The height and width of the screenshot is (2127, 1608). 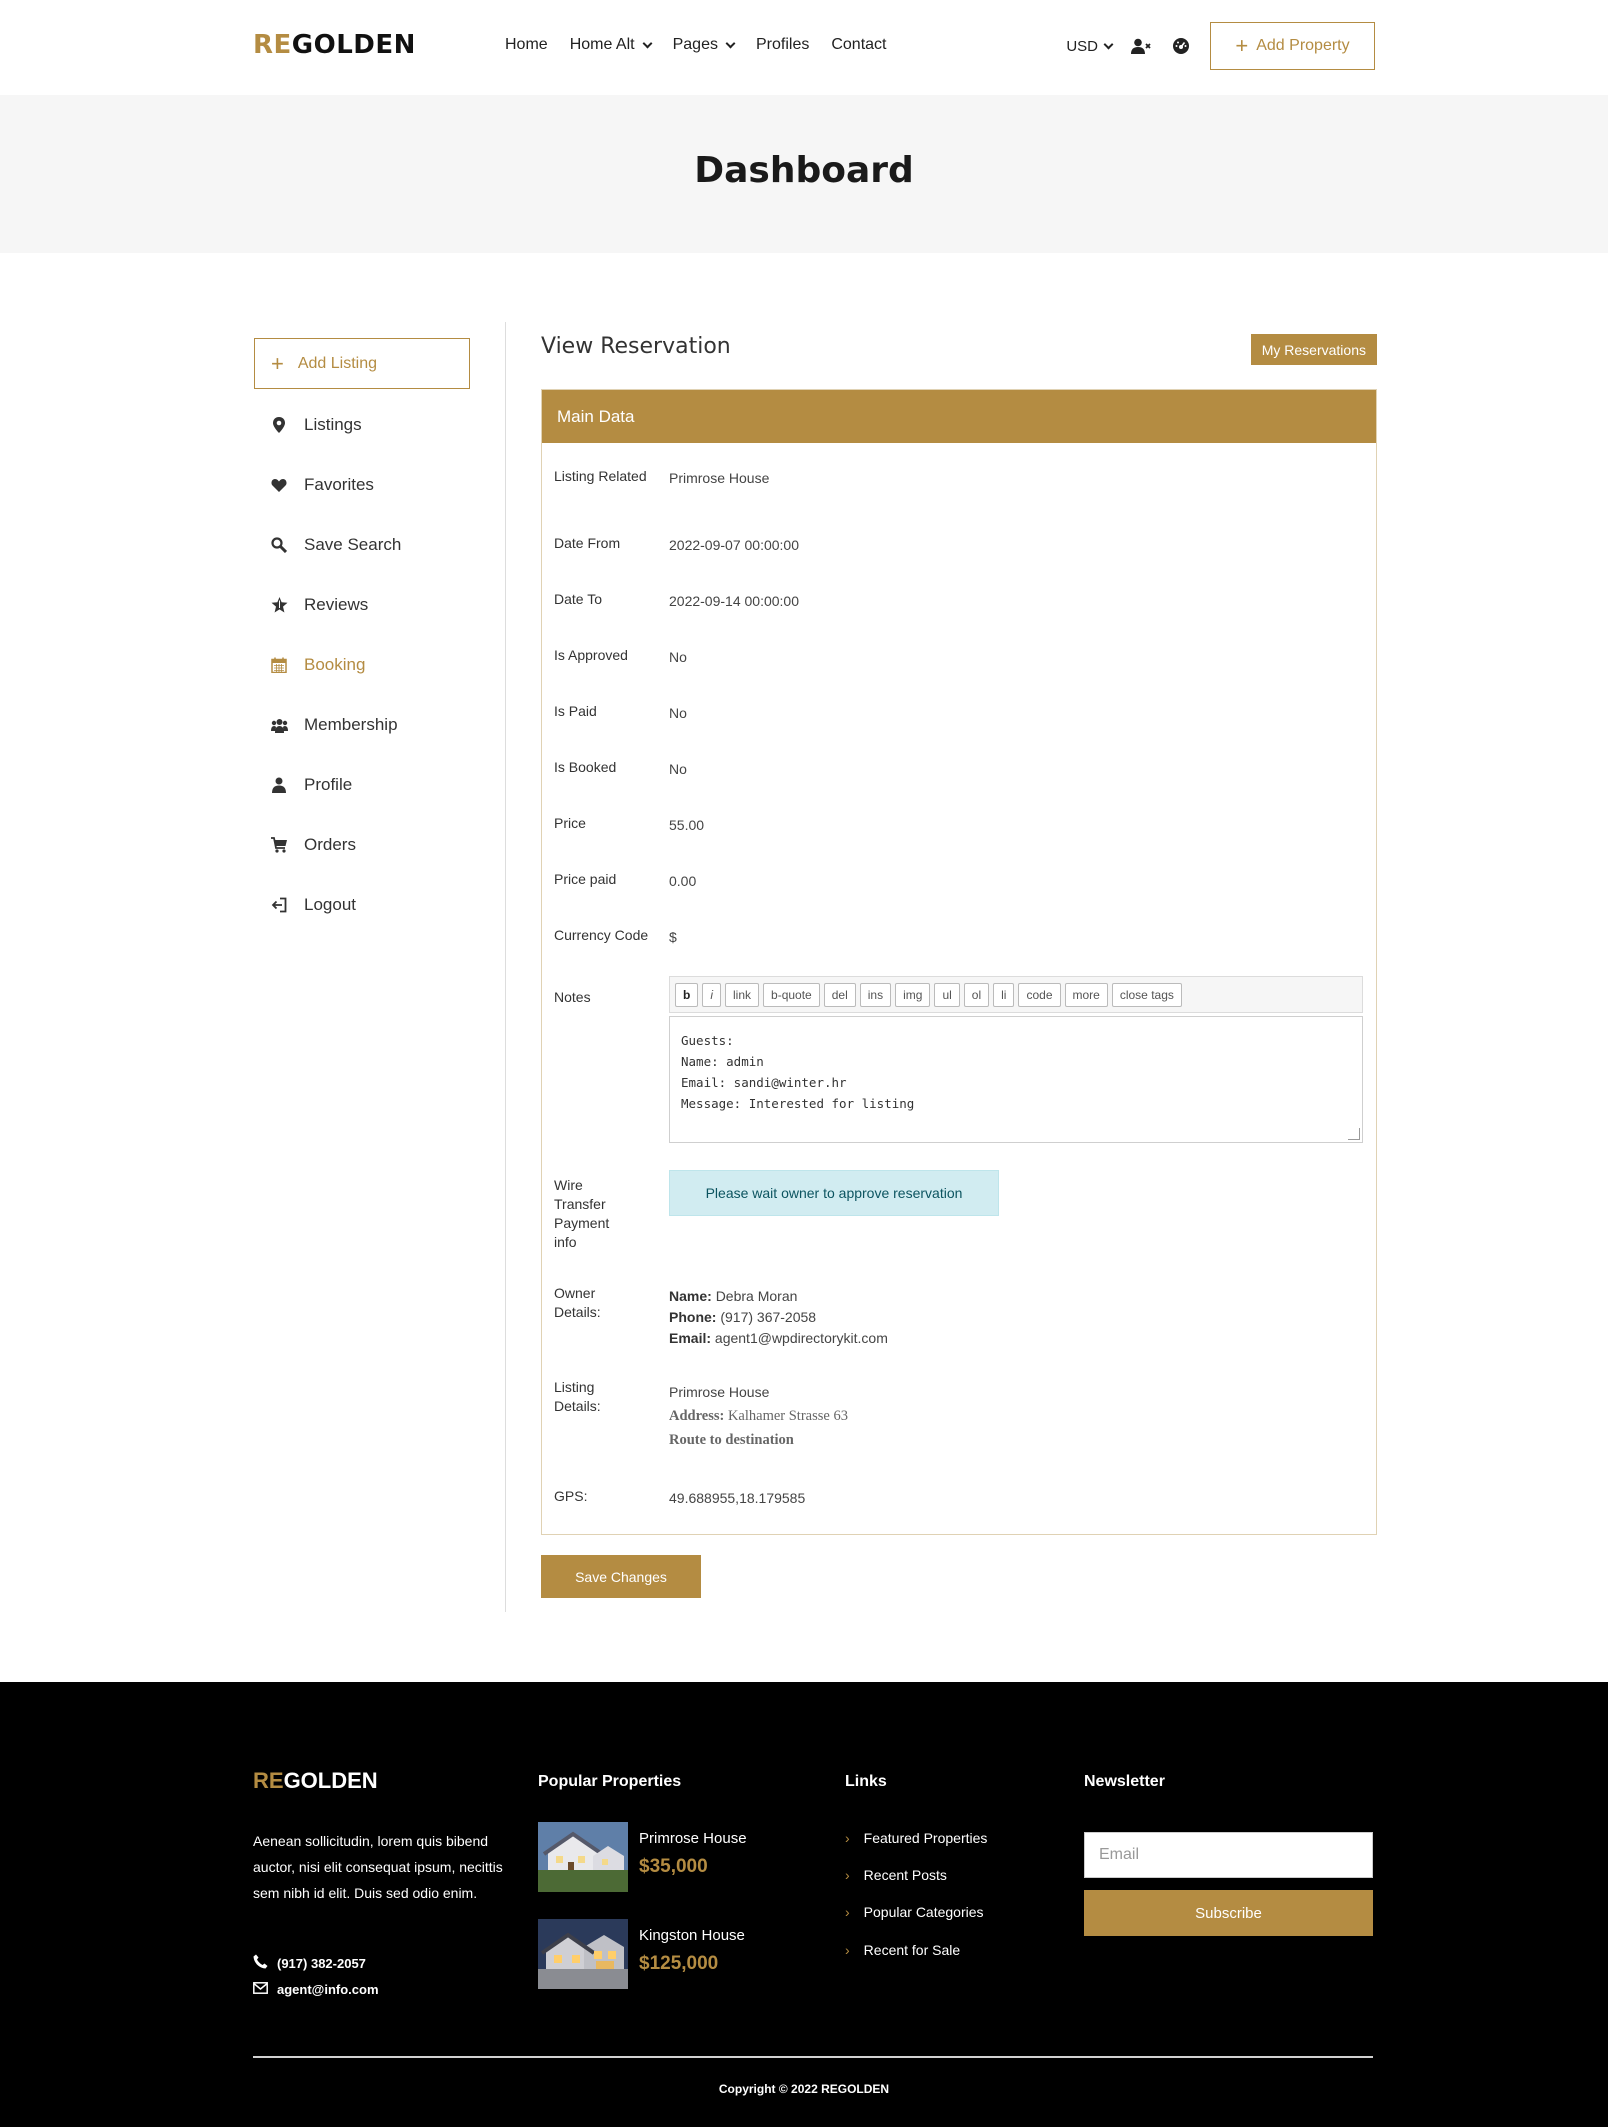 What do you see at coordinates (947, 994) in the screenshot?
I see `toolbar-ul-button: ul` at bounding box center [947, 994].